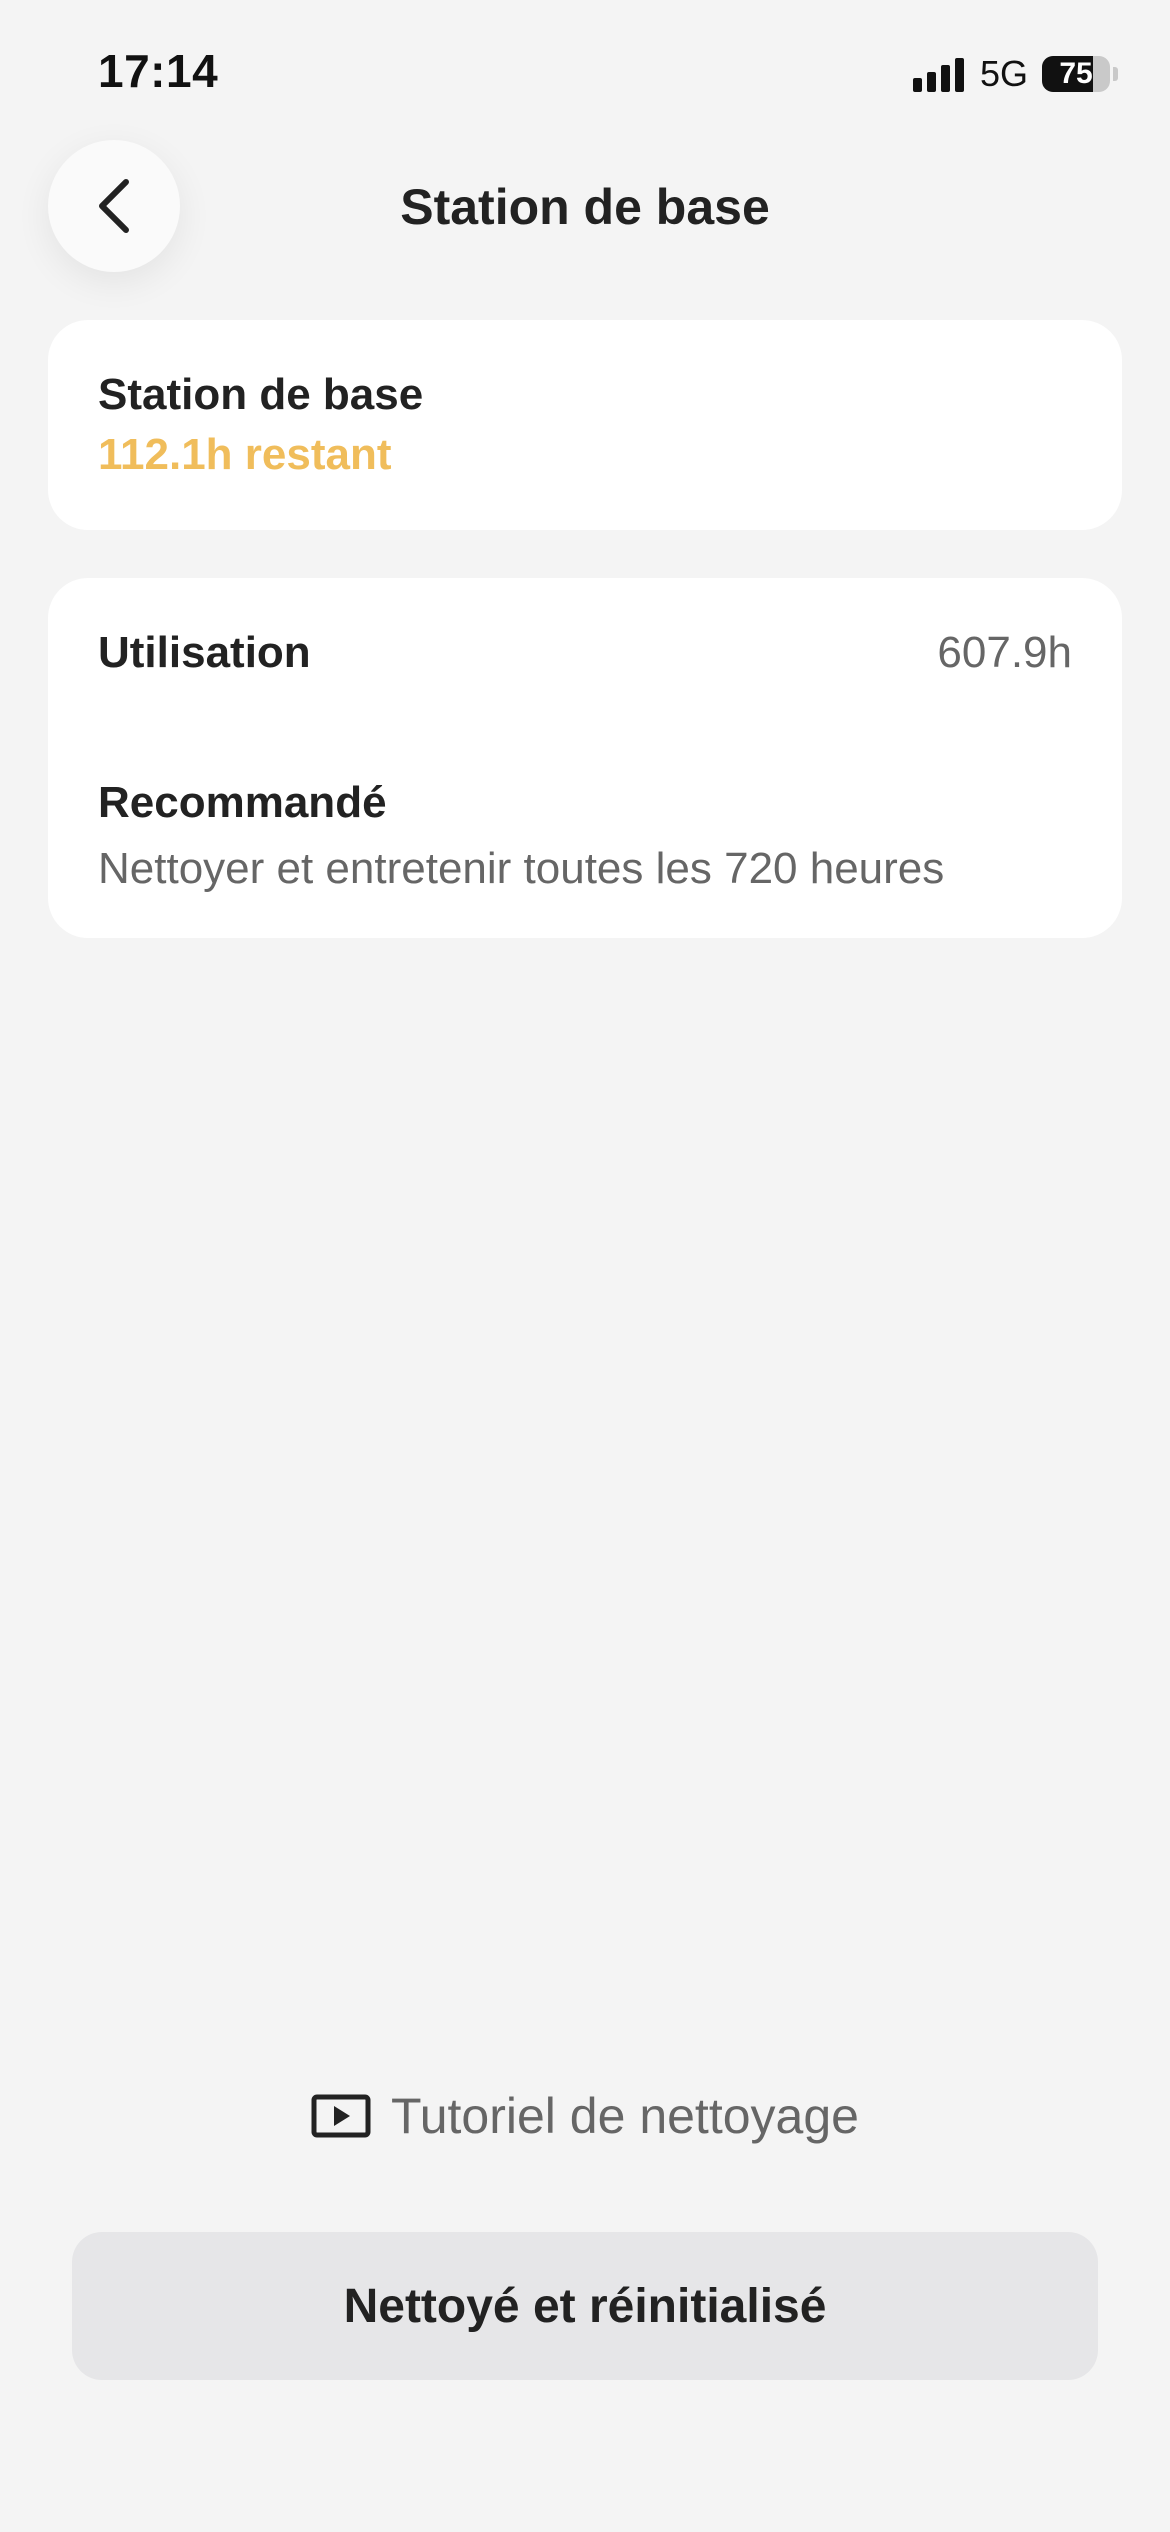 Image resolution: width=1170 pixels, height=2532 pixels. I want to click on recommended-label: Recommandé, so click(242, 802).